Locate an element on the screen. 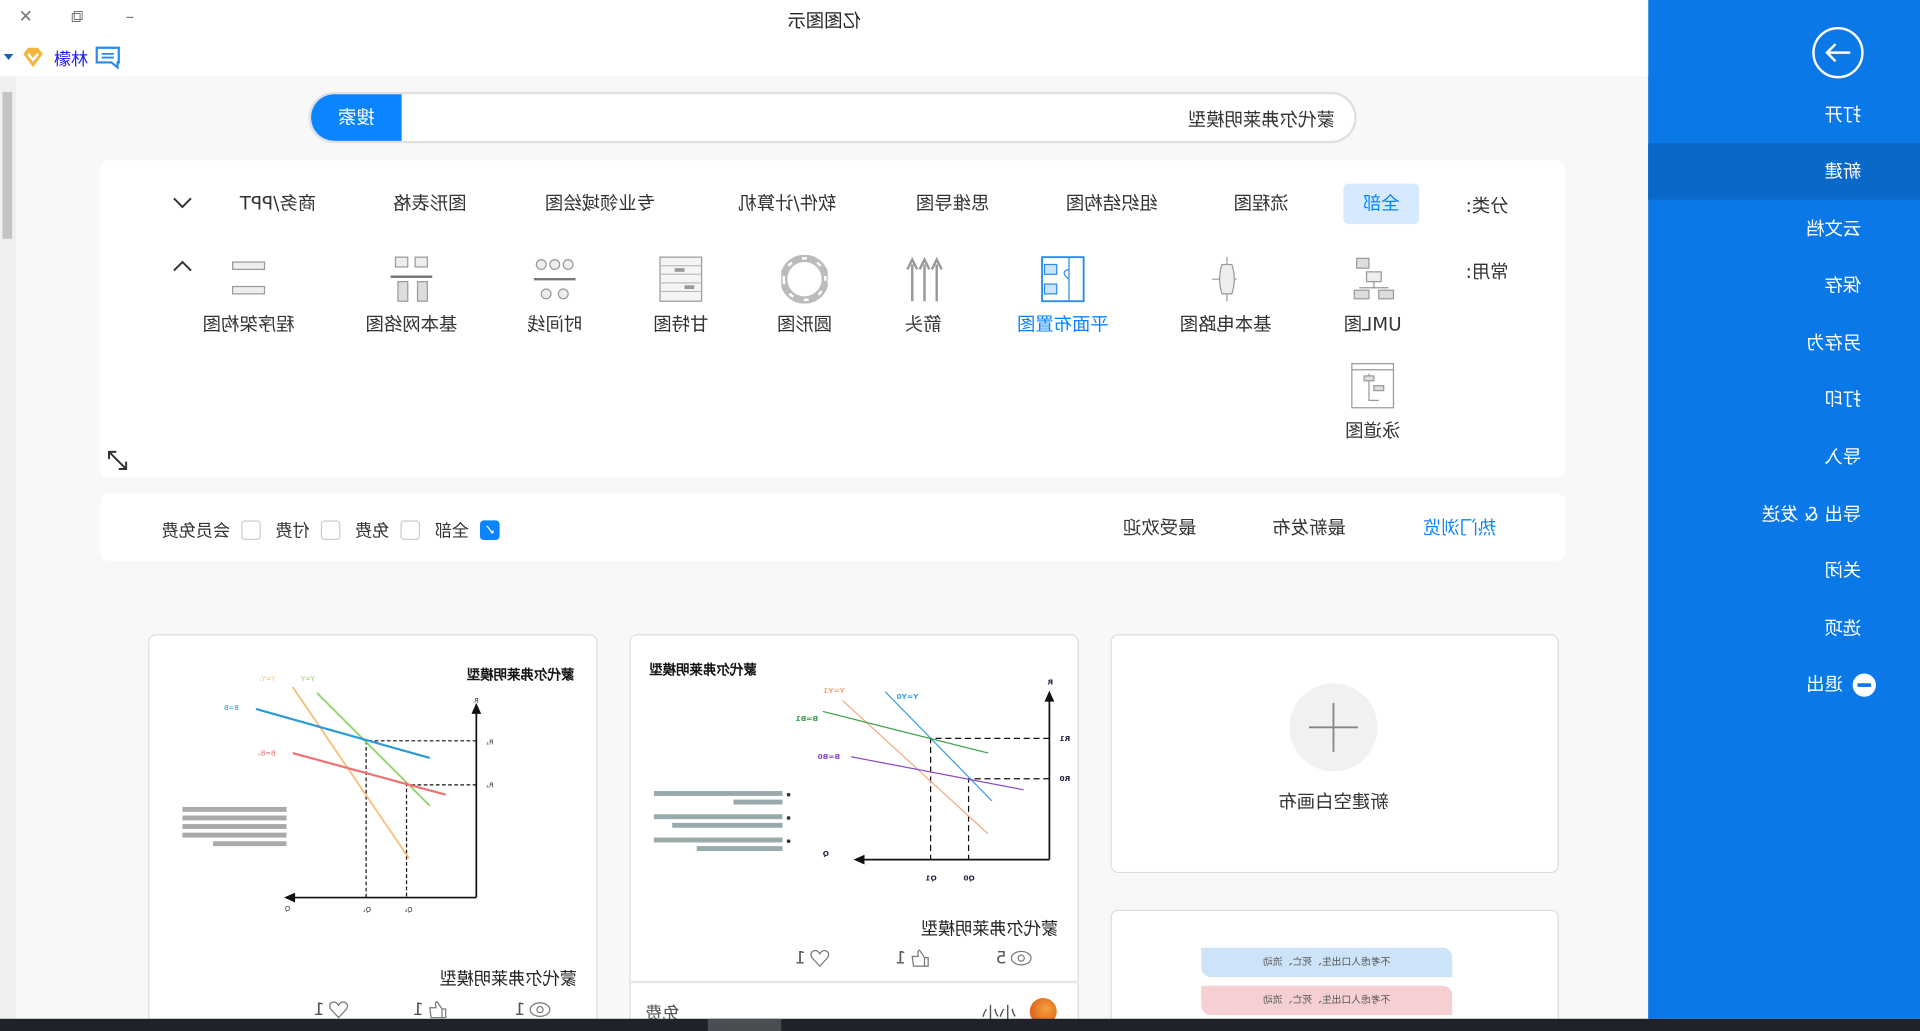  favorite-count: 1 is located at coordinates (800, 958).